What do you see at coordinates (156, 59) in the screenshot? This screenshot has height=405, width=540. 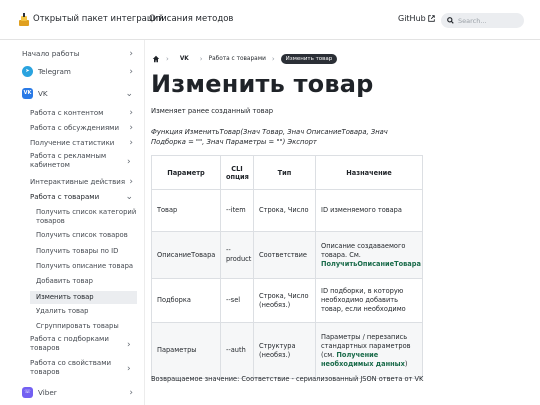 I see `home-icon` at bounding box center [156, 59].